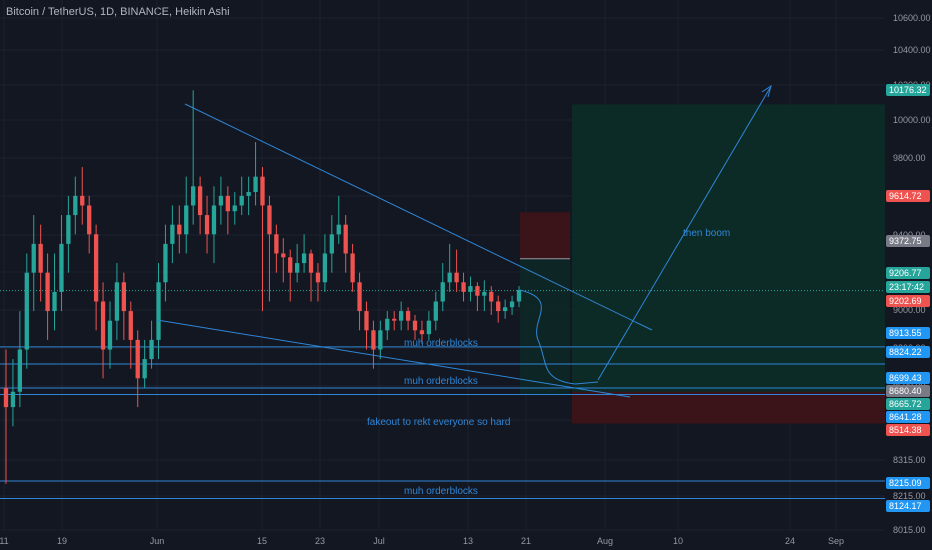 This screenshot has width=932, height=550. Describe the element at coordinates (678, 541) in the screenshot. I see `time-tick-label: 10` at that location.